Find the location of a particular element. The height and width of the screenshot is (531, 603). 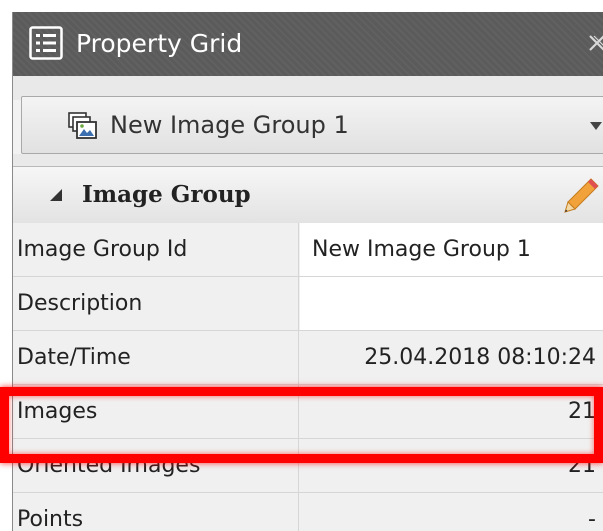

property-name: Points is located at coordinates (156, 512).